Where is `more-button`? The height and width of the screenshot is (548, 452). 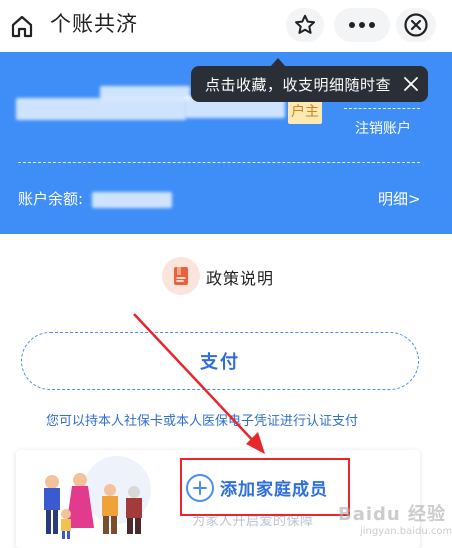
more-button is located at coordinates (362, 25).